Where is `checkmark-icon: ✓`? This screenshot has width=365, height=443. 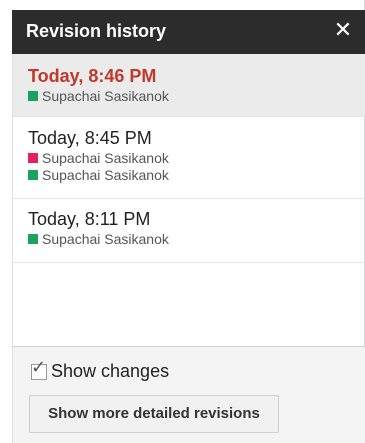 checkmark-icon: ✓ is located at coordinates (39, 367).